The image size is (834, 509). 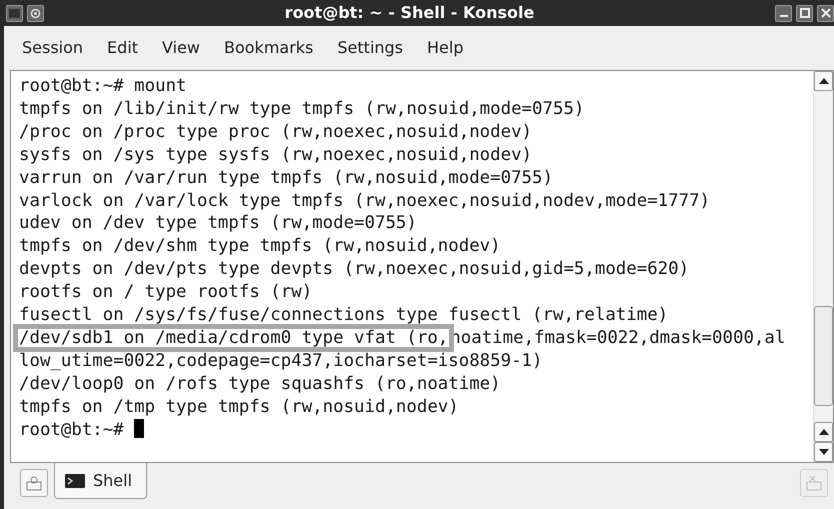 I want to click on terminal-line: /dev/loop0 on /rofs type squashfs (ro,noatime), so click(x=260, y=384).